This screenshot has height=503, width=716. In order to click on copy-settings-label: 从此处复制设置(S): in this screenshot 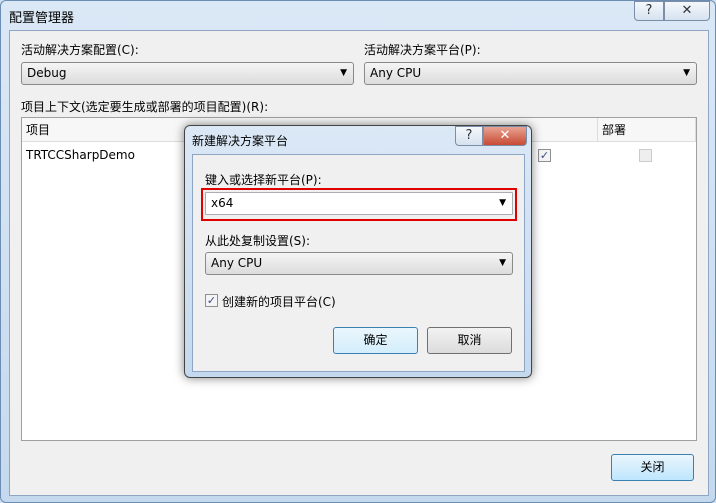, I will do `click(258, 241)`.